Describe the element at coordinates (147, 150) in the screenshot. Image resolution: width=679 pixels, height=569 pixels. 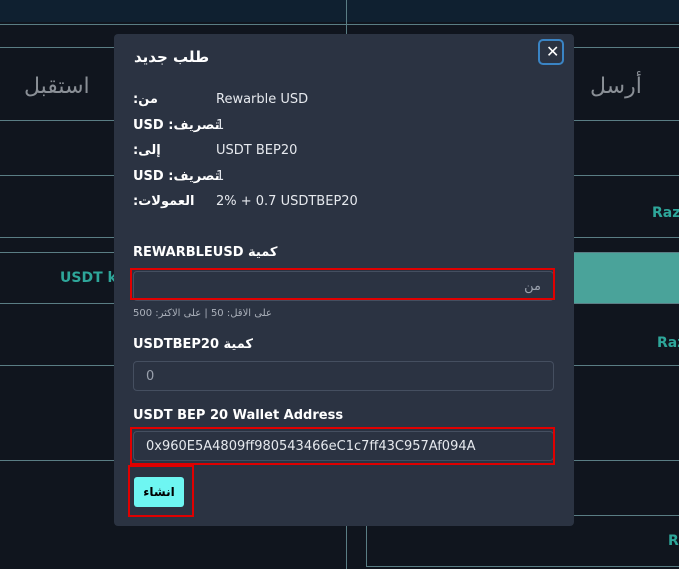
I see `info-label: :إلى` at that location.